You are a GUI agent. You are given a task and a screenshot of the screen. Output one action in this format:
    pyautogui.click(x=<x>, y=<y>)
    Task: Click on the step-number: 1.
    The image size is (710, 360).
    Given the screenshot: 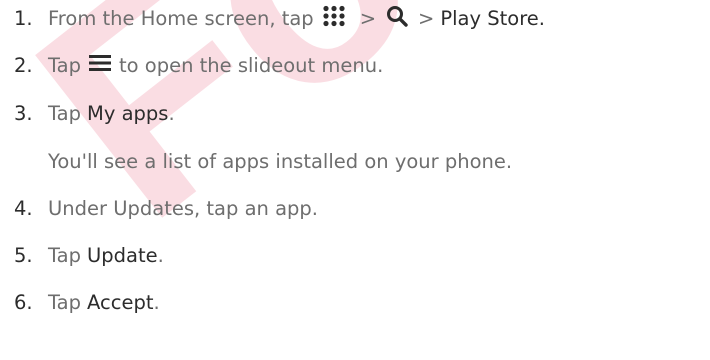 What is the action you would take?
    pyautogui.click(x=23, y=18)
    